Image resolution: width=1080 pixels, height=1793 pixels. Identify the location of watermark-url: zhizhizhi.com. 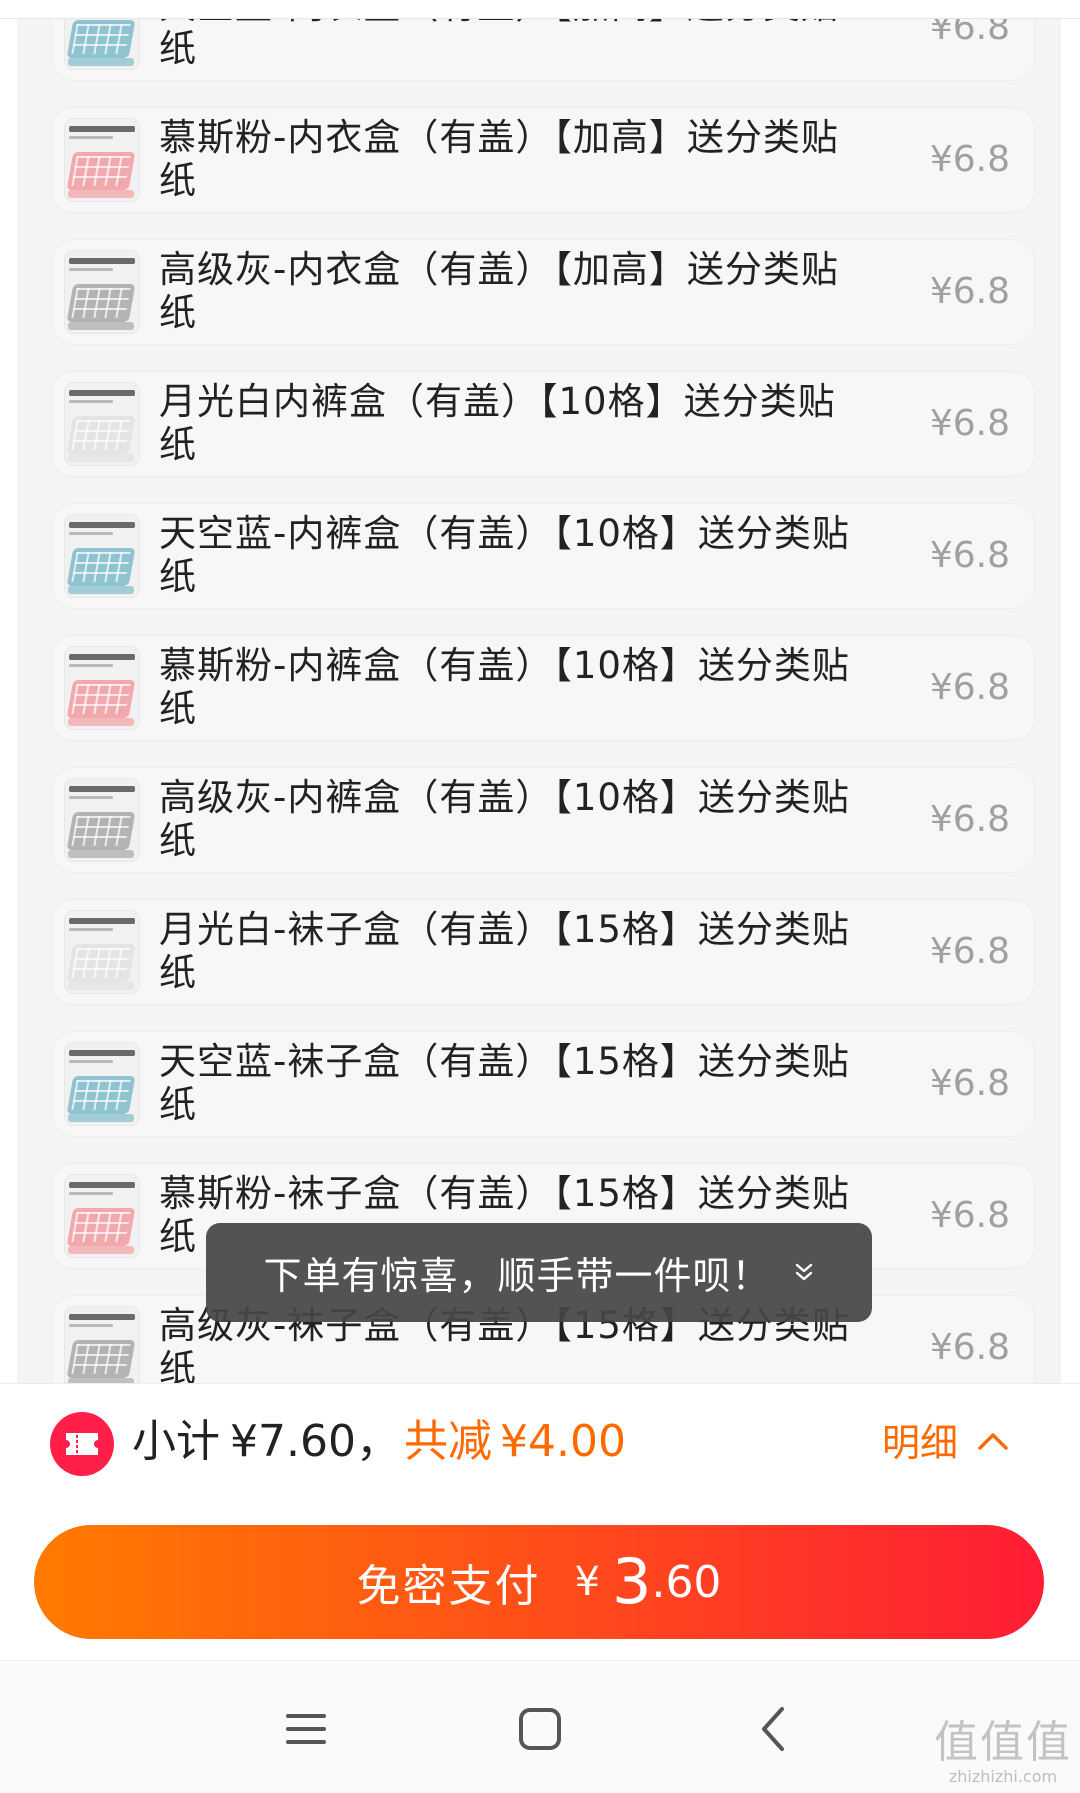
(1003, 1776).